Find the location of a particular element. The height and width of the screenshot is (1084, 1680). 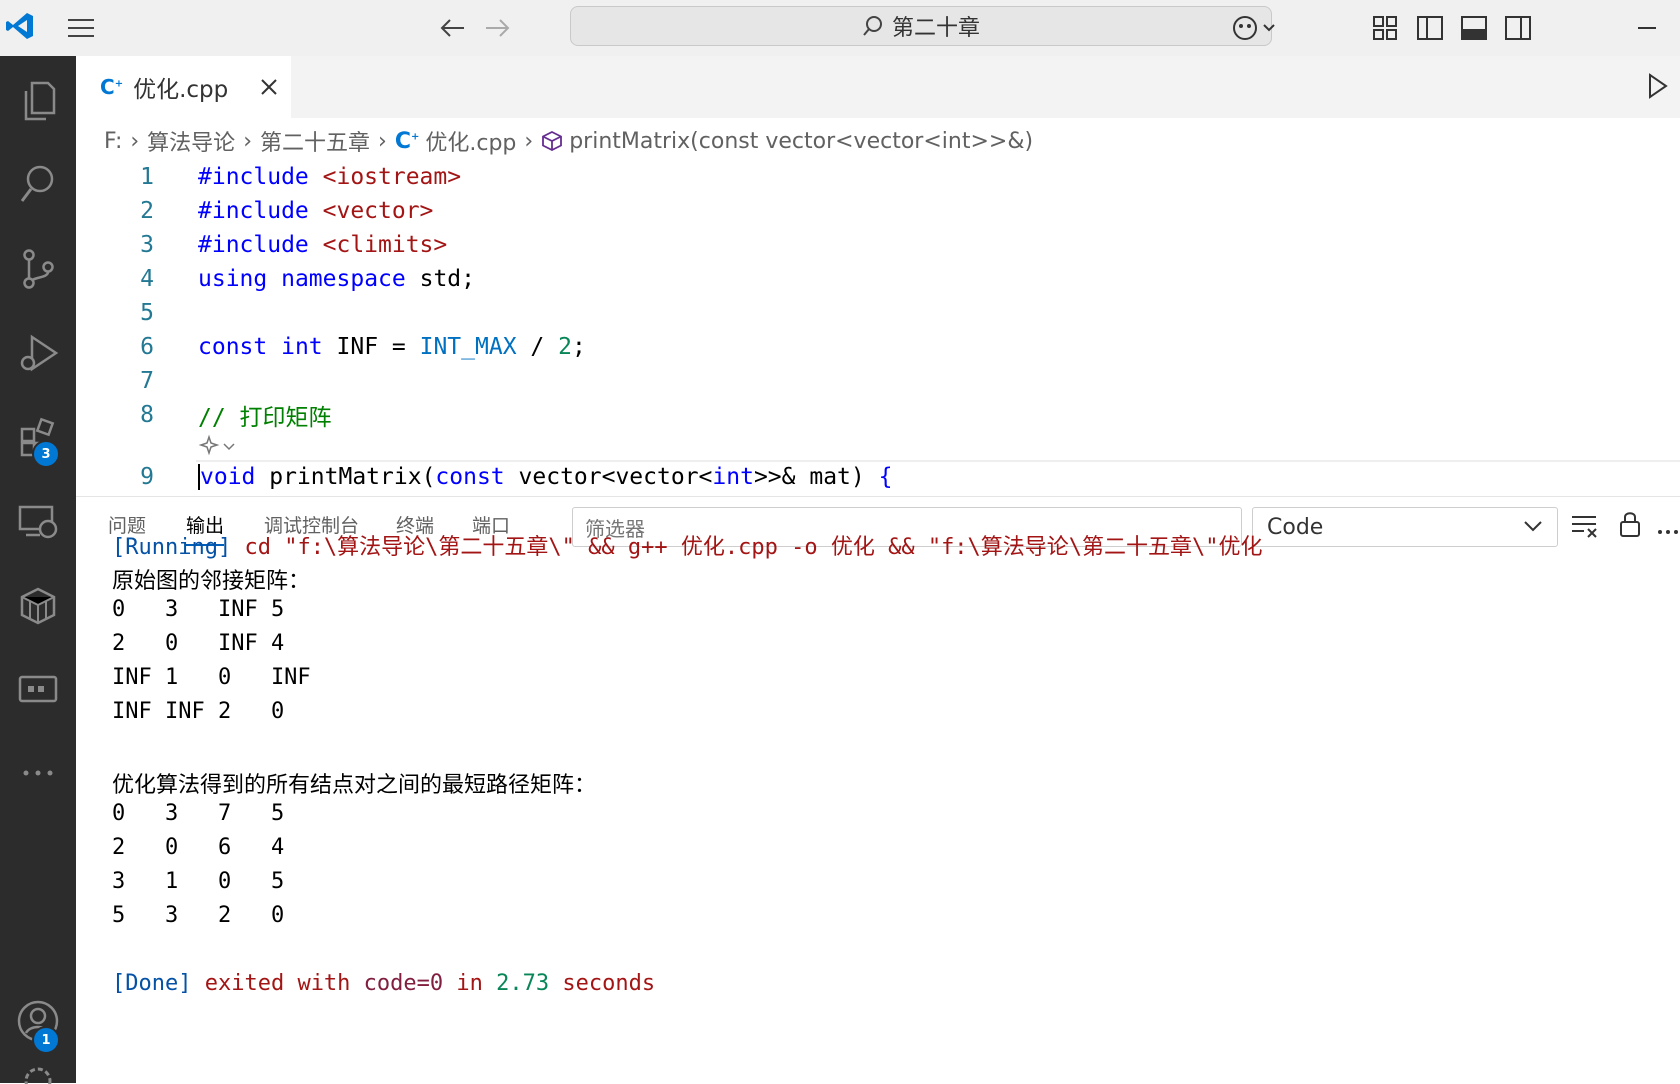

code-line: 6 const int INF = INT_MAX / 2; is located at coordinates (878, 347).